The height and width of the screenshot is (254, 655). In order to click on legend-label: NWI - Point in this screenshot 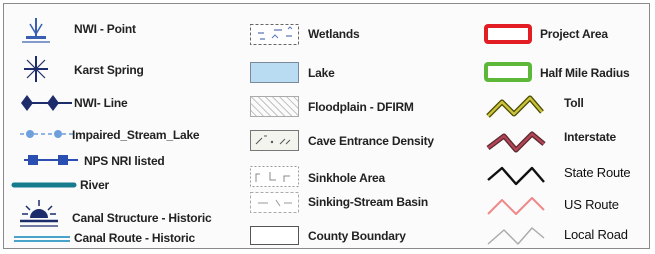, I will do `click(105, 29)`.